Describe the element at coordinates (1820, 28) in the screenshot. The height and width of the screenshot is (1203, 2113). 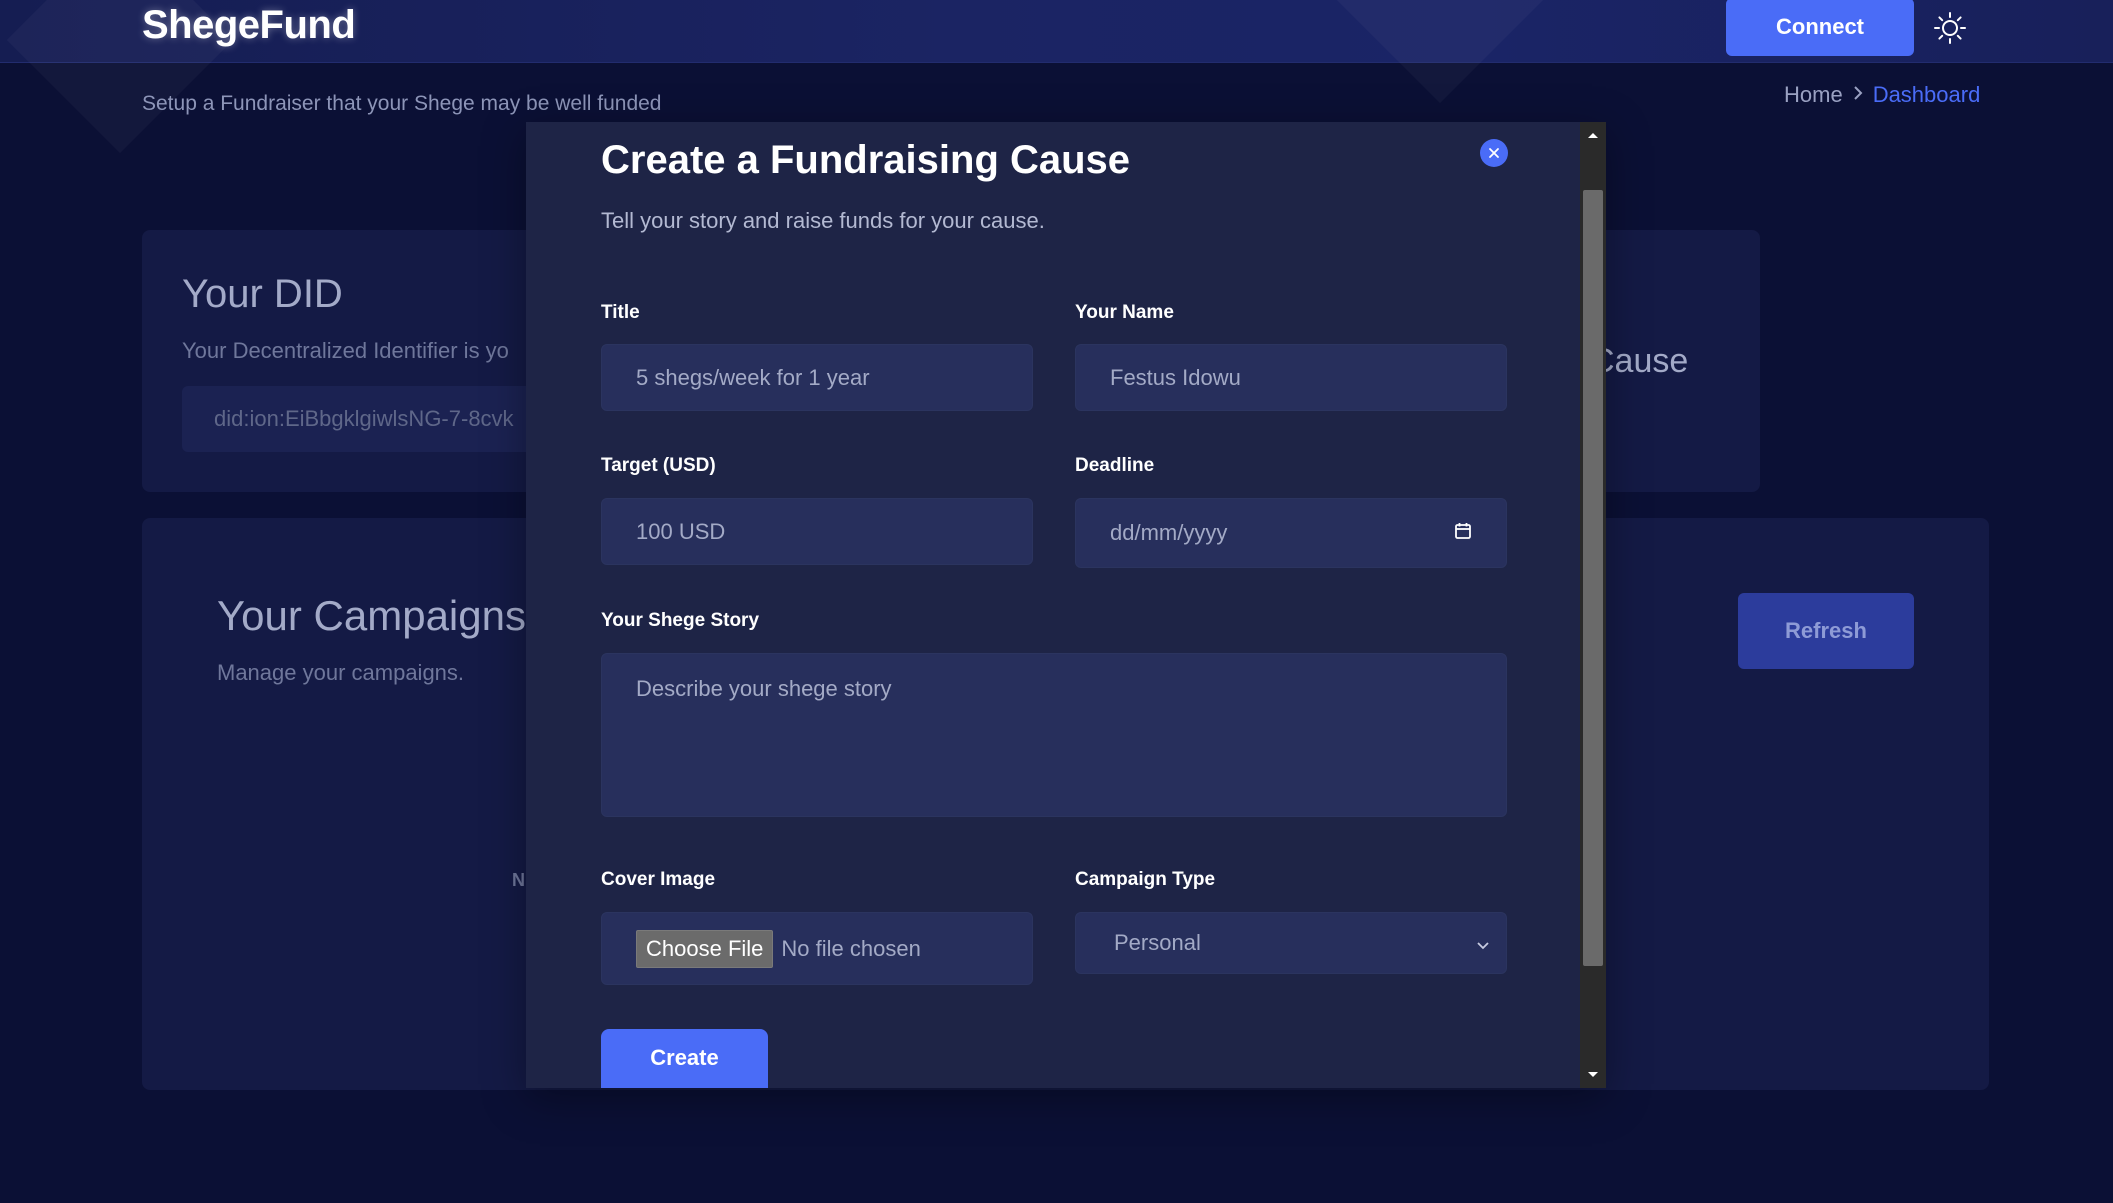
I see `connect-button: Connect` at that location.